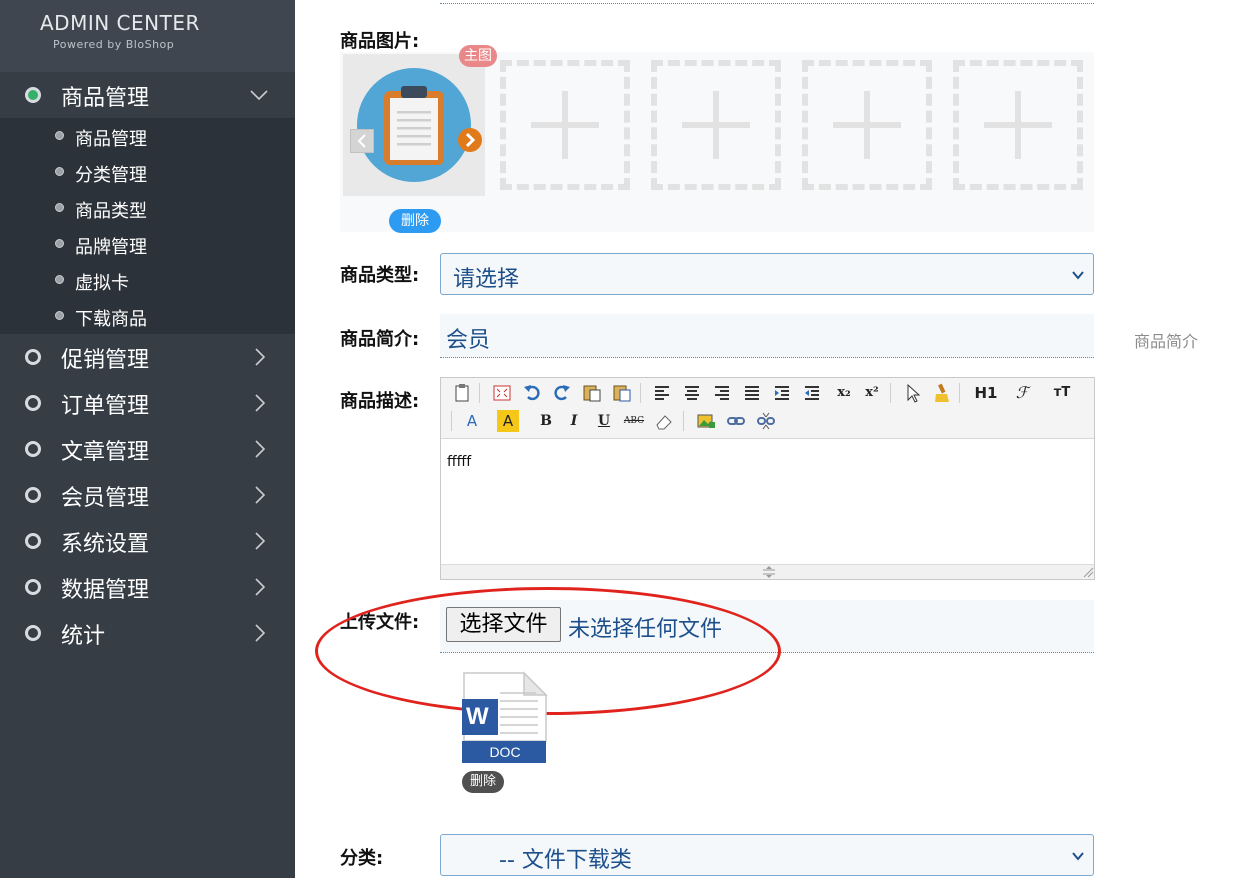  I want to click on submenu-item-brands: 品牌管理, so click(147, 244).